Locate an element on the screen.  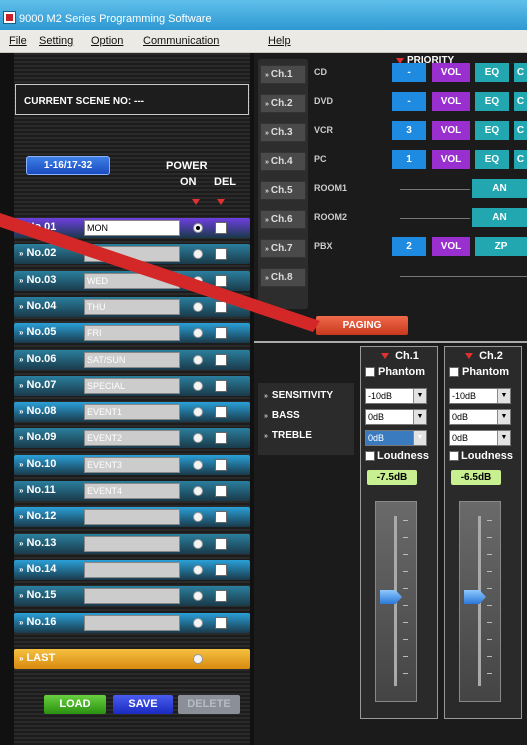
scene-row: » No.13 is located at coordinates (132, 543).